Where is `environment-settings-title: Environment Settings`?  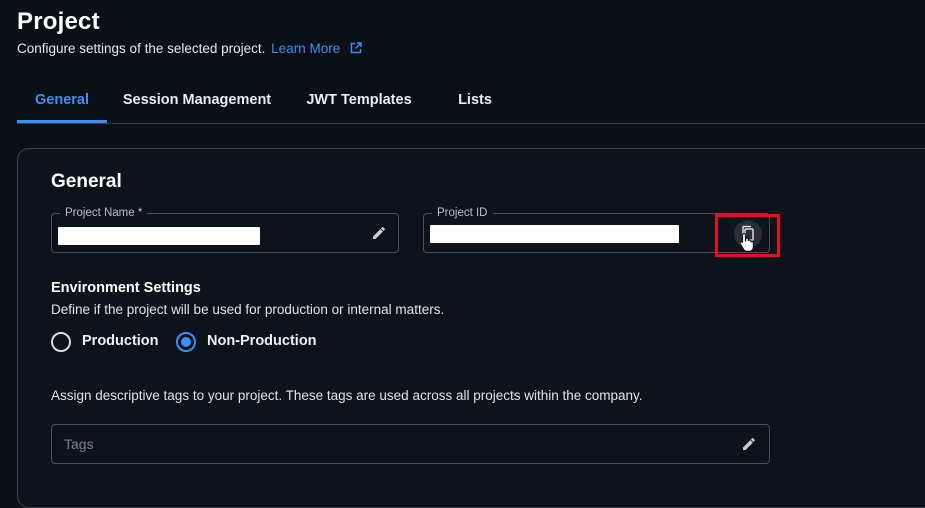
environment-settings-title: Environment Settings is located at coordinates (126, 288).